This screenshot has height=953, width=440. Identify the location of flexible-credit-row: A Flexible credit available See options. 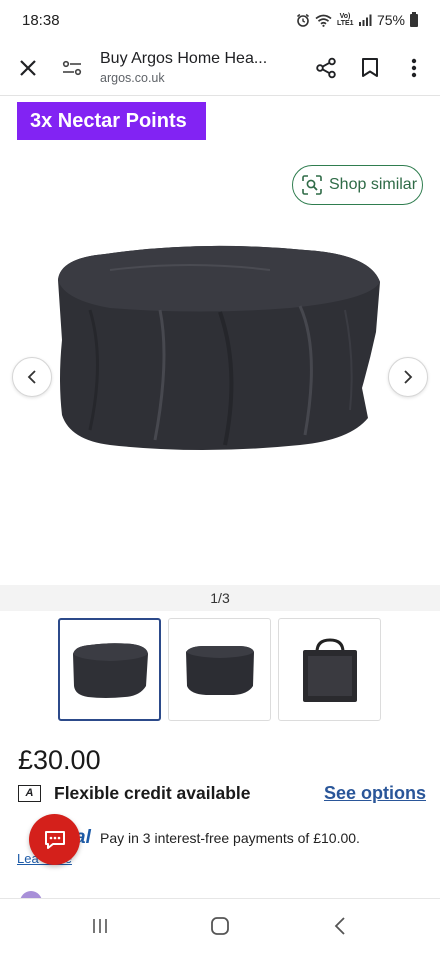
(222, 793).